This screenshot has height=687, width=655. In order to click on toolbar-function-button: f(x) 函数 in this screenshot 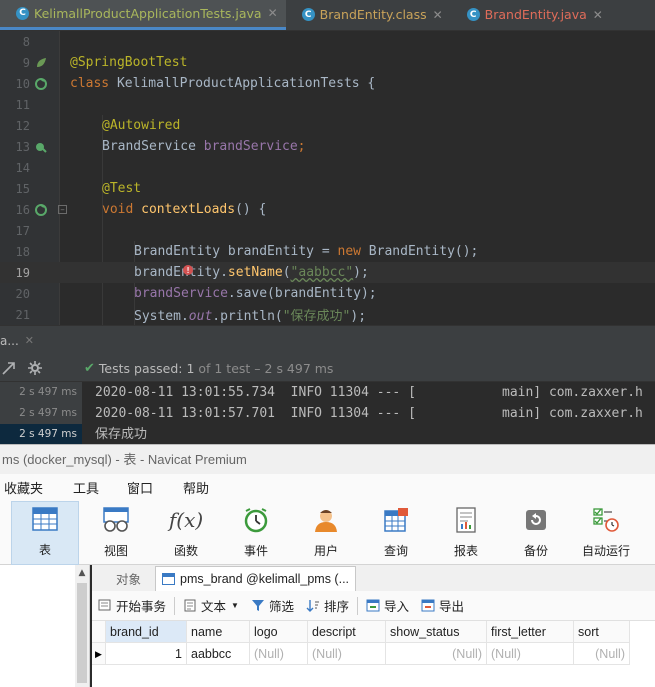, I will do `click(186, 533)`.